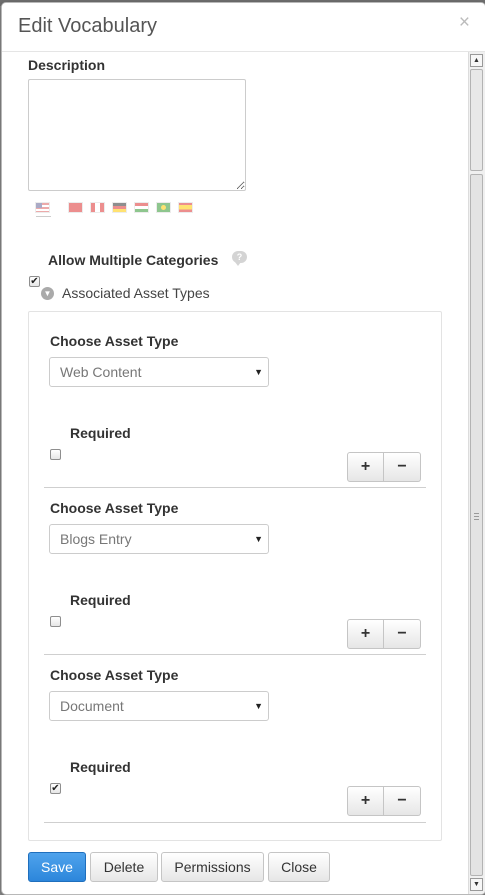 The width and height of the screenshot is (485, 895). I want to click on flag-de-icon, so click(119, 207).